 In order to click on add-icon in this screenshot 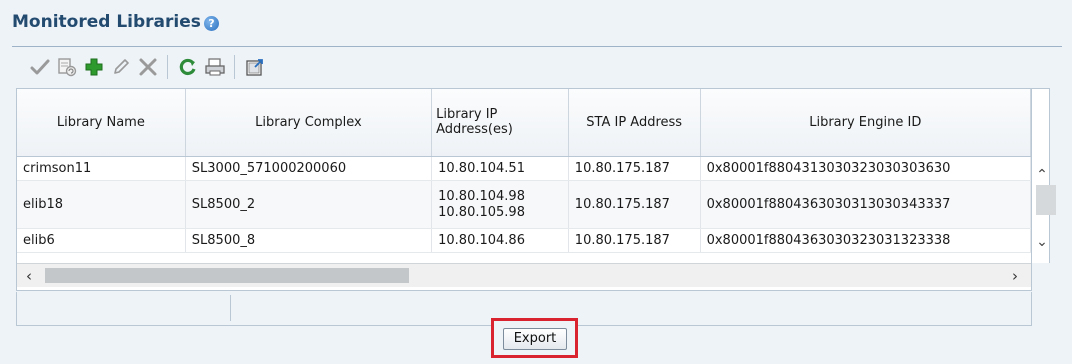, I will do `click(93, 67)`.